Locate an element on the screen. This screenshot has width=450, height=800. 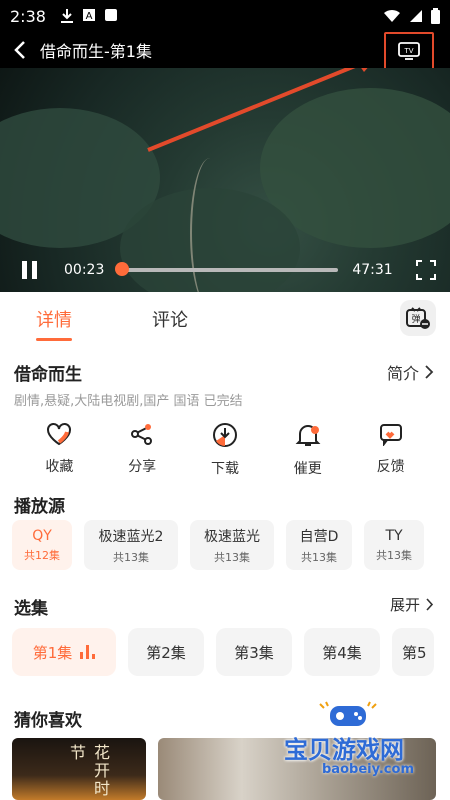
share-icon is located at coordinates (142, 434).